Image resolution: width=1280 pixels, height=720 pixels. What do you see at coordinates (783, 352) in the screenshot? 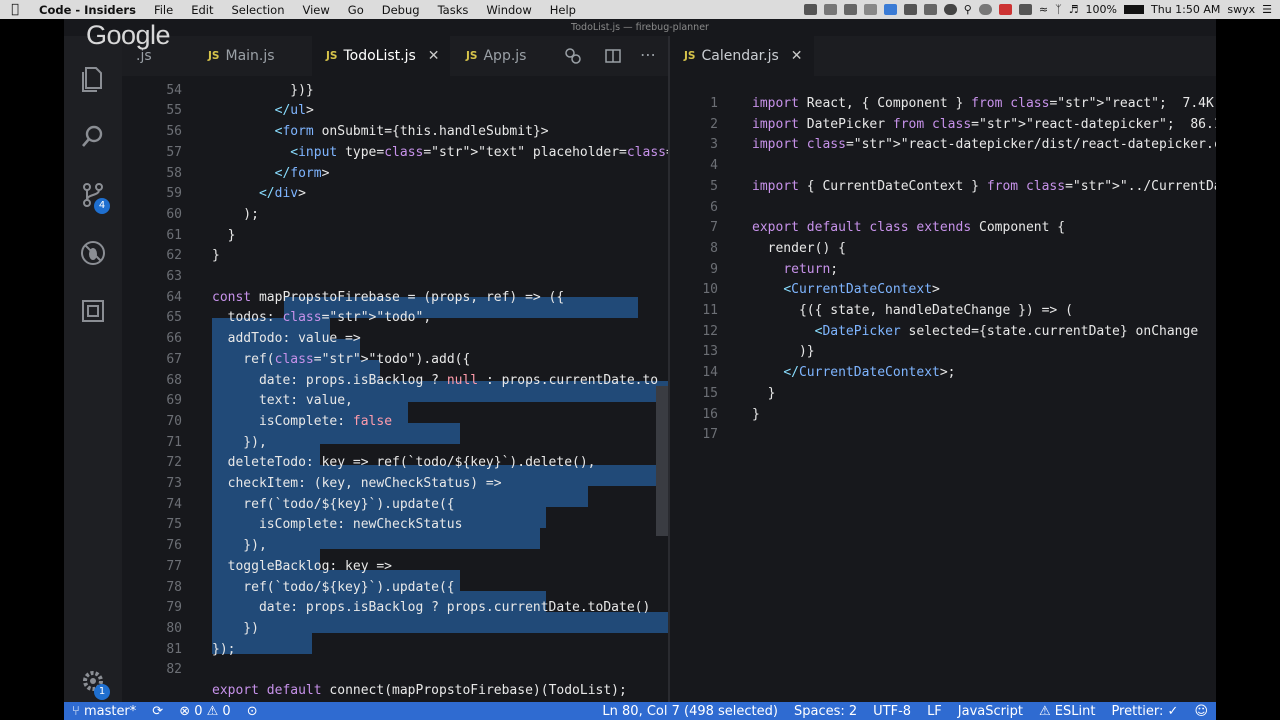
I see `code-line: )}` at bounding box center [783, 352].